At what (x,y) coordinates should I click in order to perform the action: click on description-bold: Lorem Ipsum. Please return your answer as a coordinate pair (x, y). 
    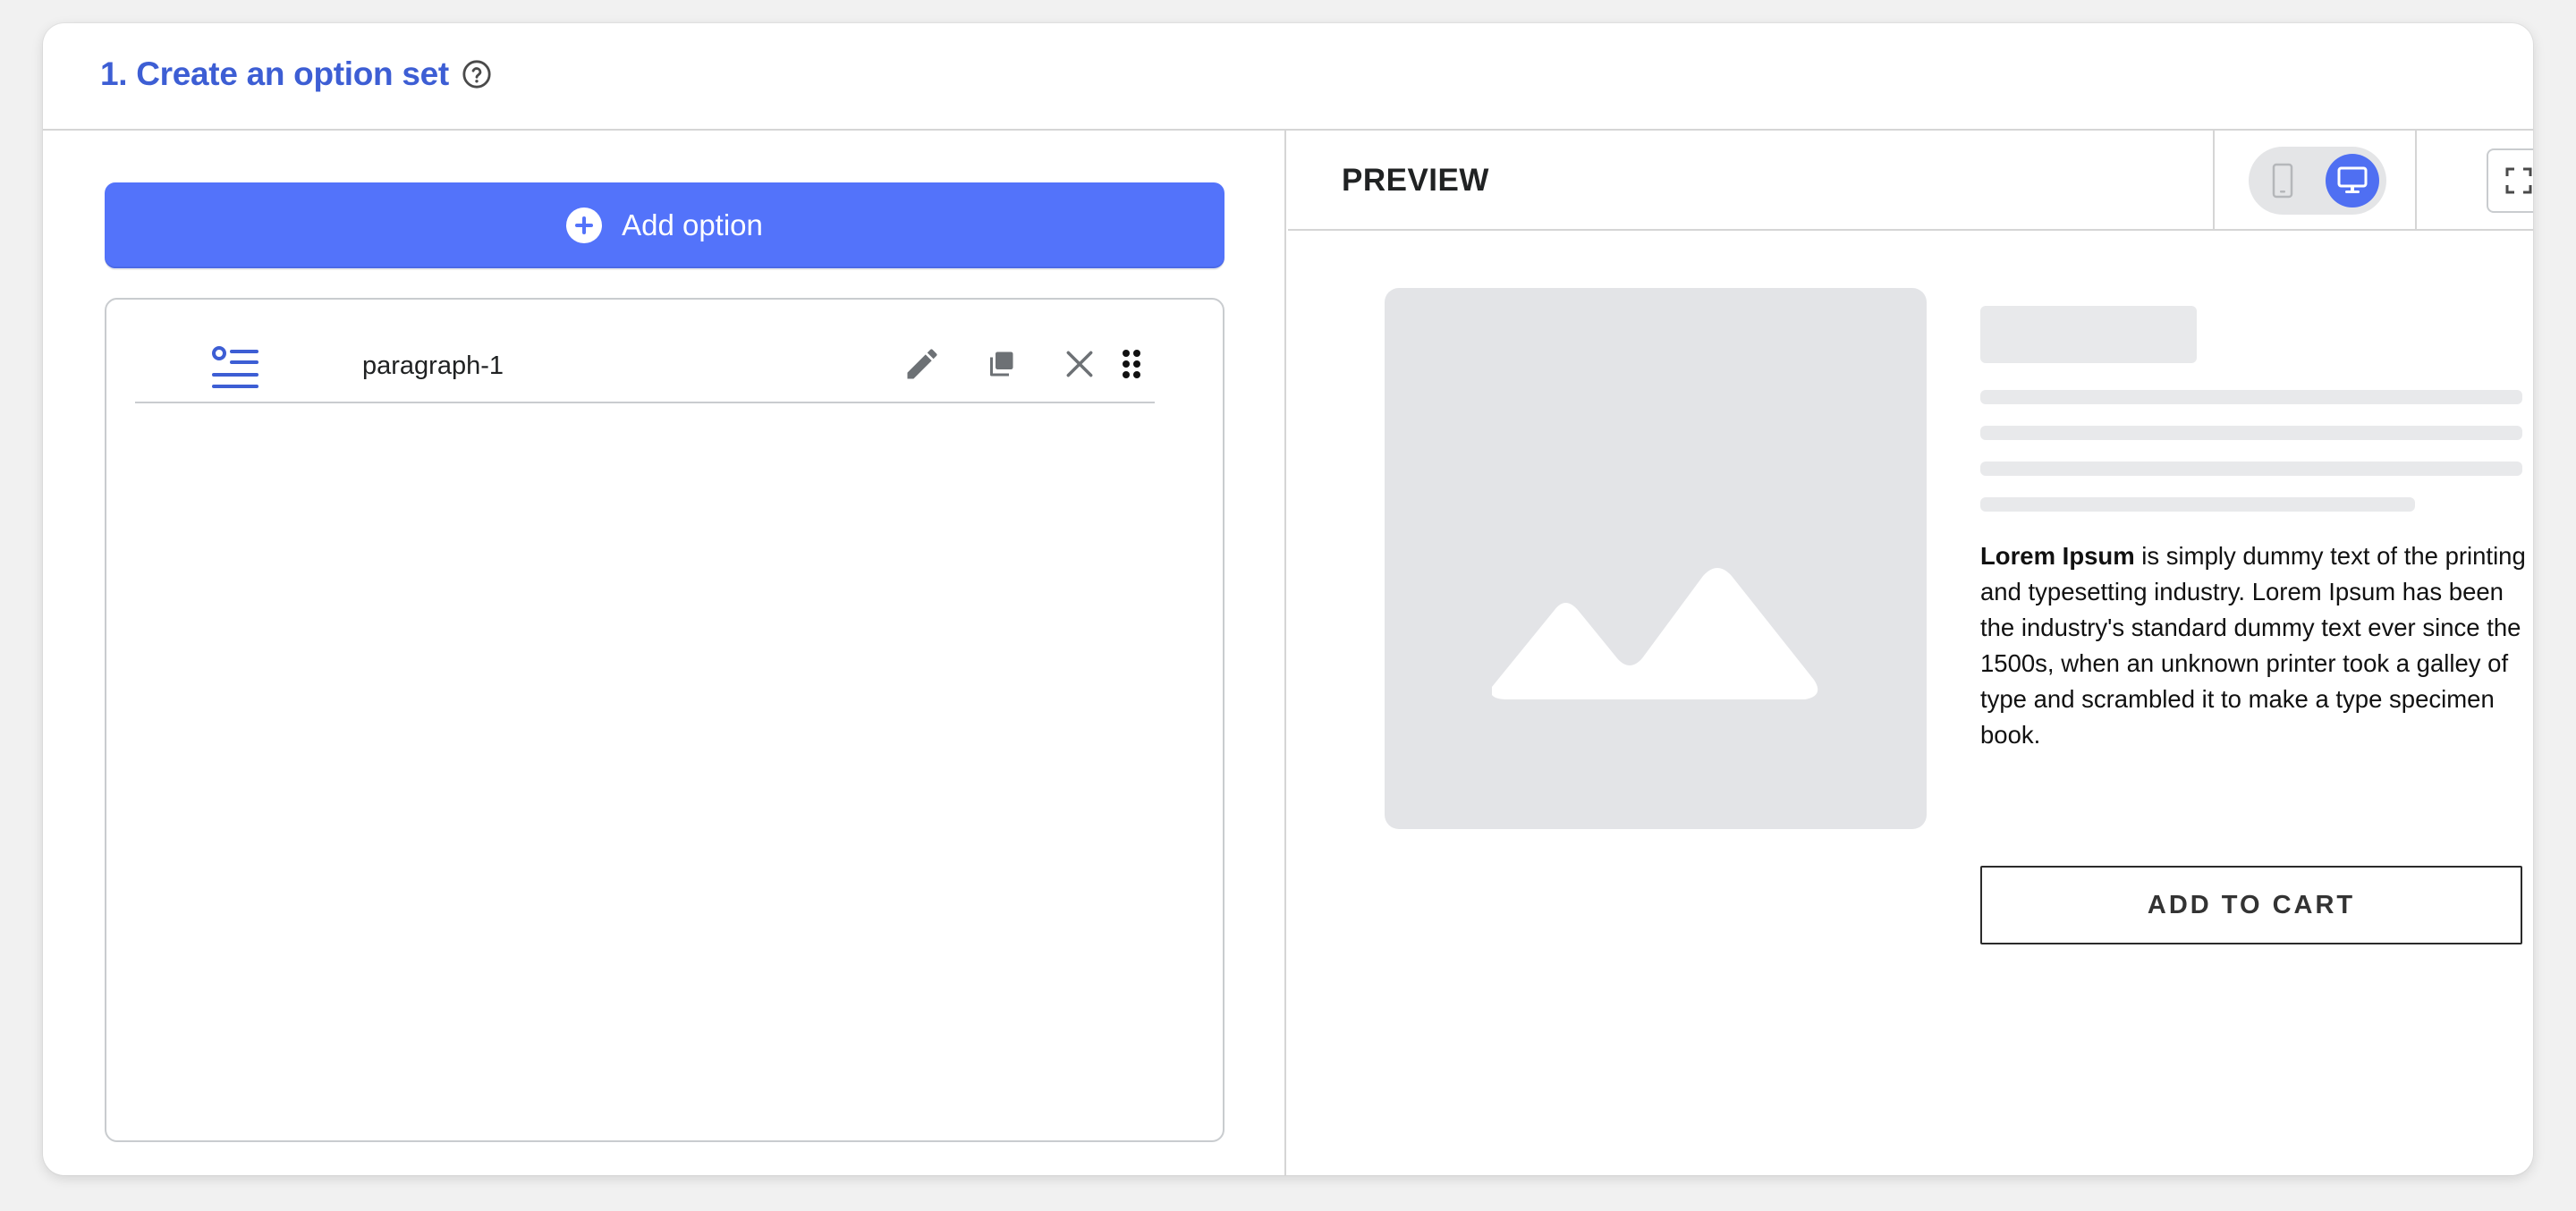
    Looking at the image, I should click on (2057, 556).